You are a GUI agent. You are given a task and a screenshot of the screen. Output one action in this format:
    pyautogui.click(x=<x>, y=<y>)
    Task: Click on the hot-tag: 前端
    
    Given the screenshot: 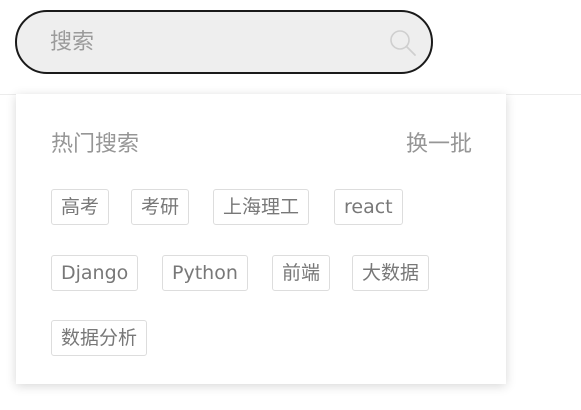 What is the action you would take?
    pyautogui.click(x=301, y=273)
    